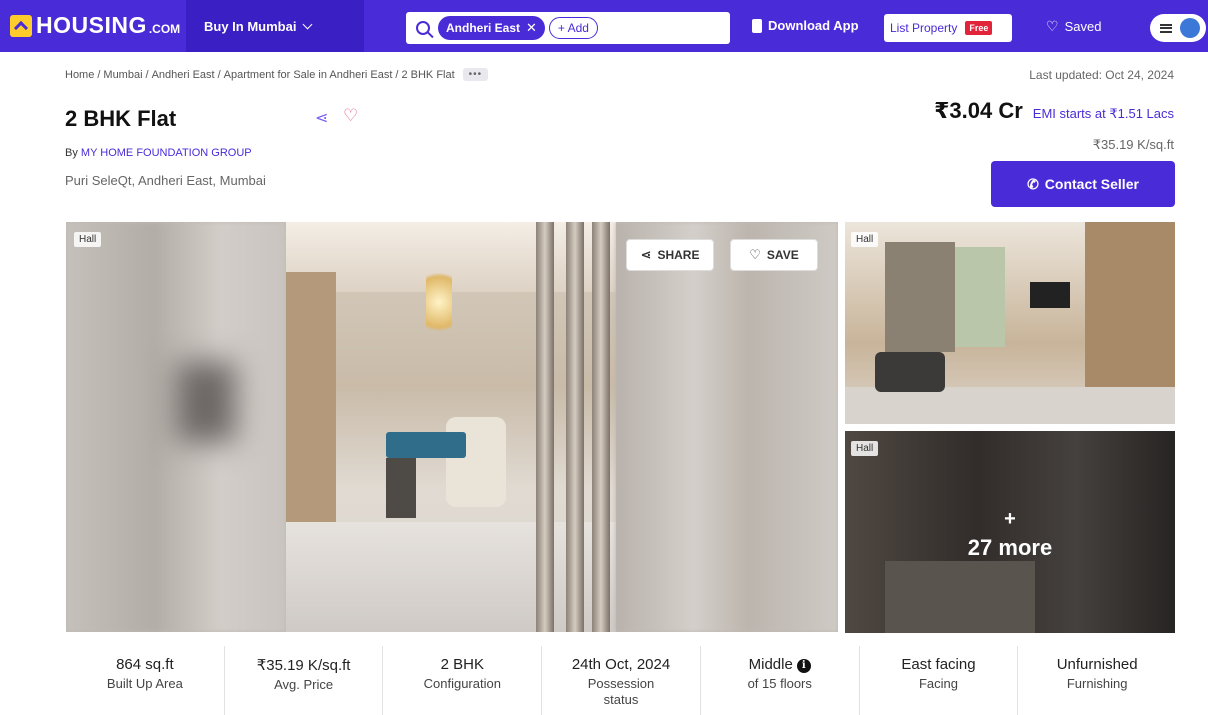 The height and width of the screenshot is (715, 1208). What do you see at coordinates (779, 683) in the screenshot?
I see `stat-label: of 15 floors` at bounding box center [779, 683].